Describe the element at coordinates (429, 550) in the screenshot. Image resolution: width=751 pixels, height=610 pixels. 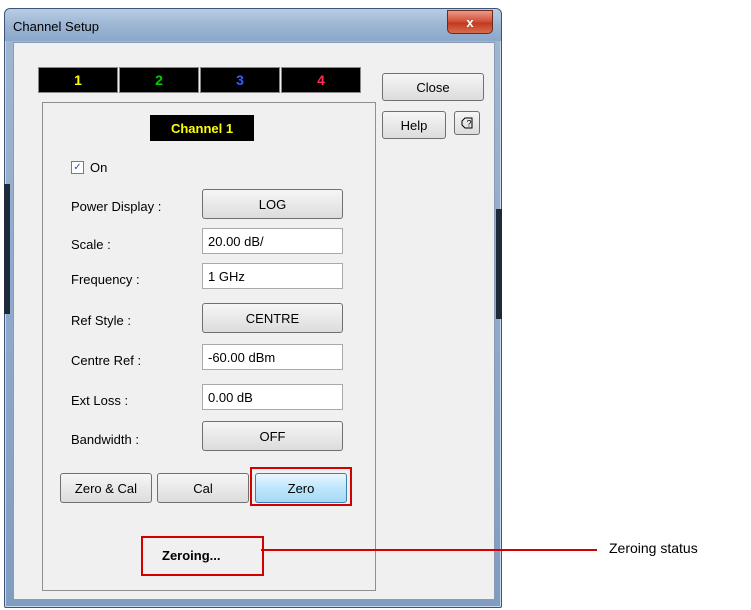
I see `callout-line` at that location.